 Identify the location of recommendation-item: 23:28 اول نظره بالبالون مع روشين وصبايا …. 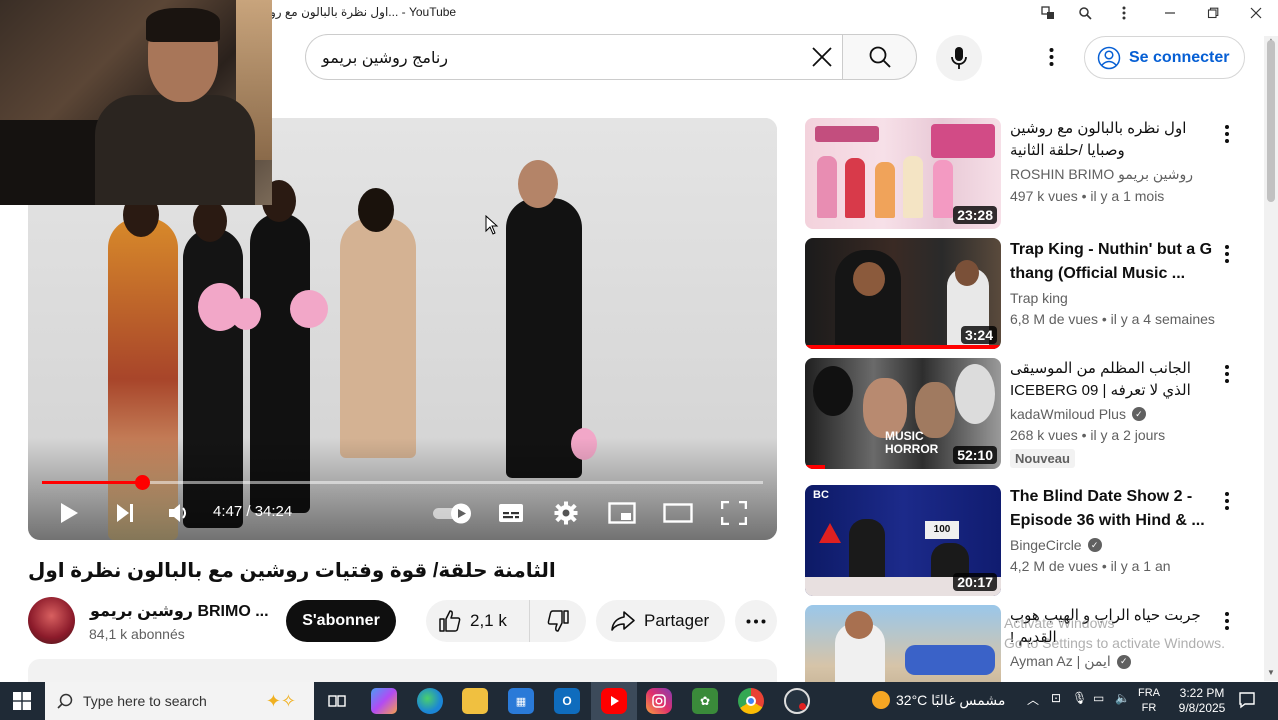
(1025, 173).